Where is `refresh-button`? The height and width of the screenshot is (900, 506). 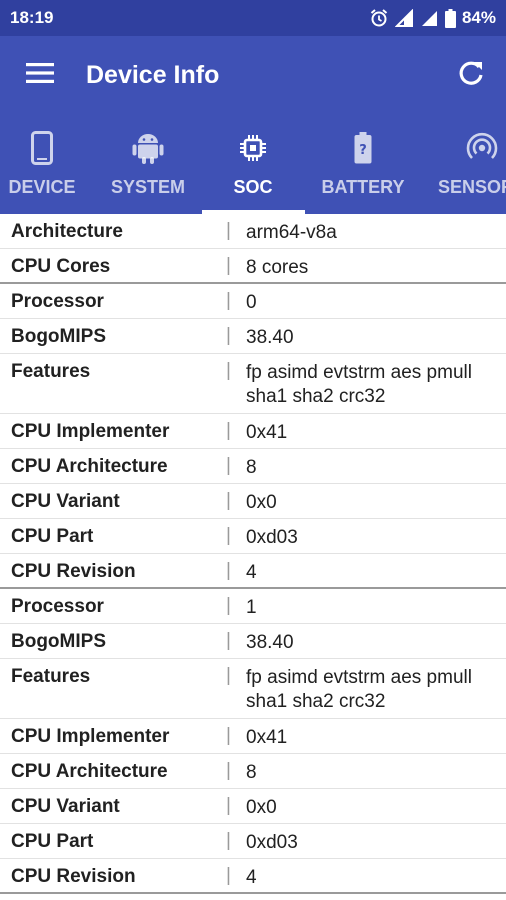 refresh-button is located at coordinates (471, 75).